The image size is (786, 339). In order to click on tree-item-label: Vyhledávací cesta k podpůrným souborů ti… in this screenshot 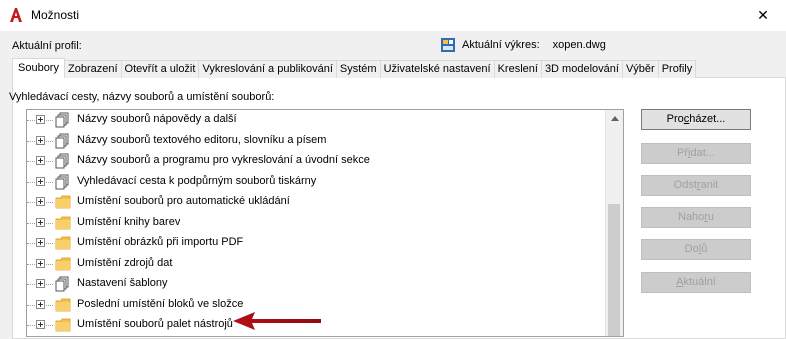, I will do `click(197, 180)`.